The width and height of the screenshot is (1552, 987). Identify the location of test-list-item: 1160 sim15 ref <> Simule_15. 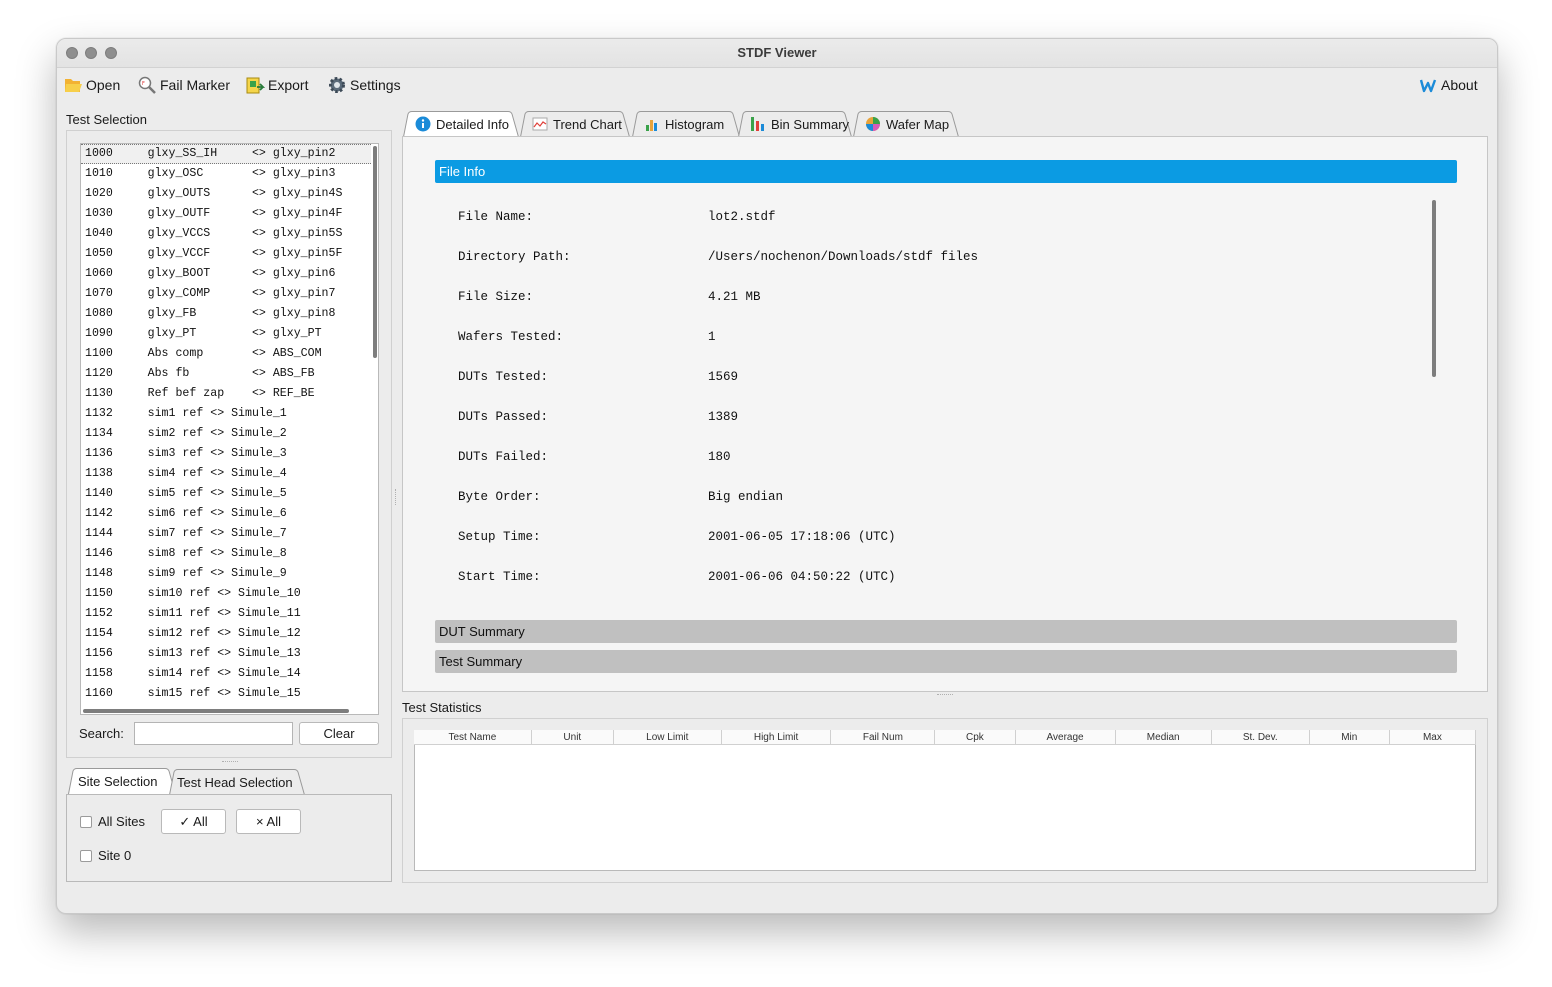
(226, 694).